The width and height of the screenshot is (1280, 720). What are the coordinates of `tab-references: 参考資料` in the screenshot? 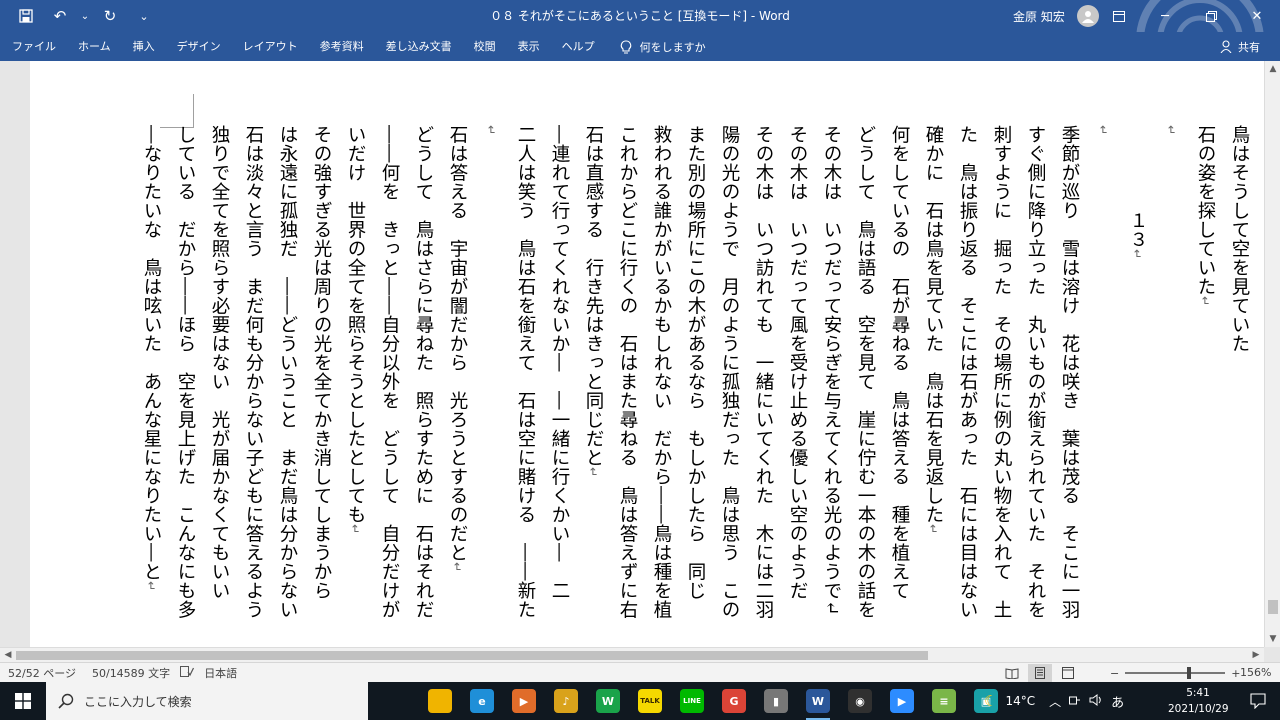 It's located at (342, 46).